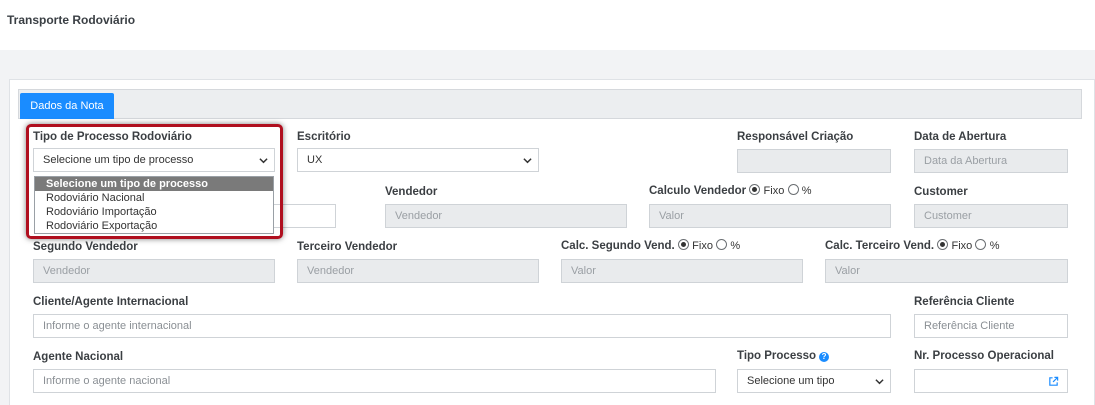  I want to click on calculo-vendedor-group: Calculo Vendedor Fixo %, so click(730, 190).